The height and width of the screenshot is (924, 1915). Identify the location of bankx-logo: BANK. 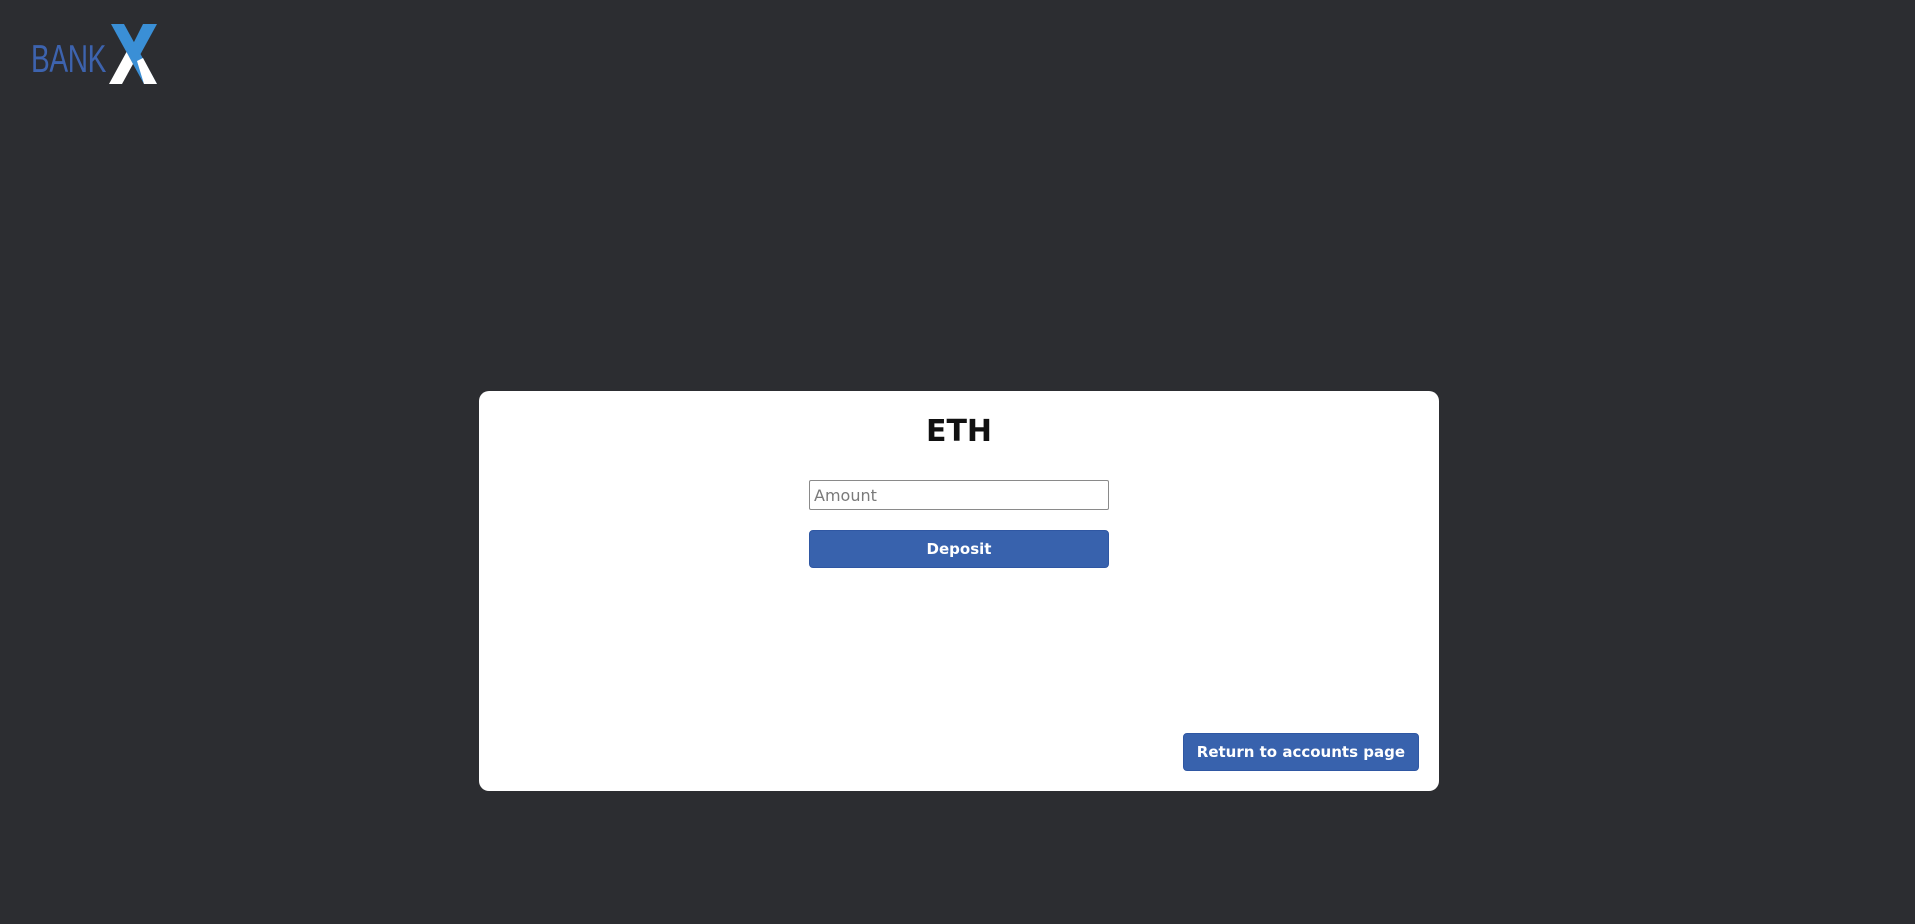
(96, 54).